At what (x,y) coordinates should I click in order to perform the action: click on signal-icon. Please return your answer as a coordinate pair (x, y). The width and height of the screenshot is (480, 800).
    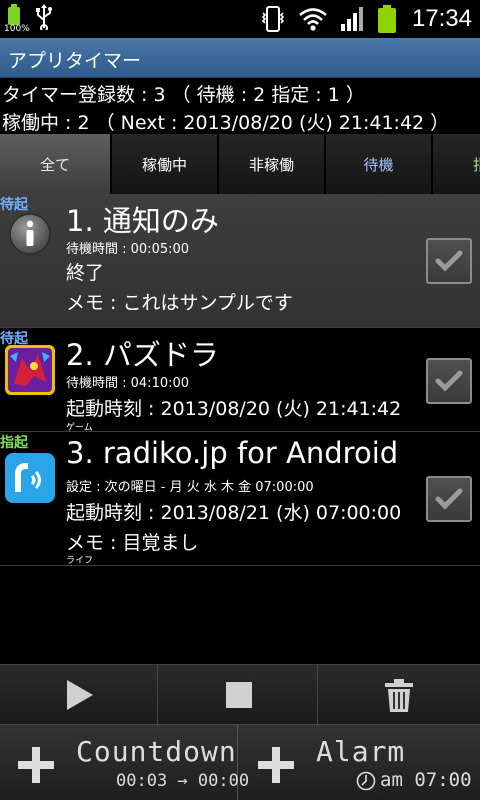
    Looking at the image, I should click on (351, 19).